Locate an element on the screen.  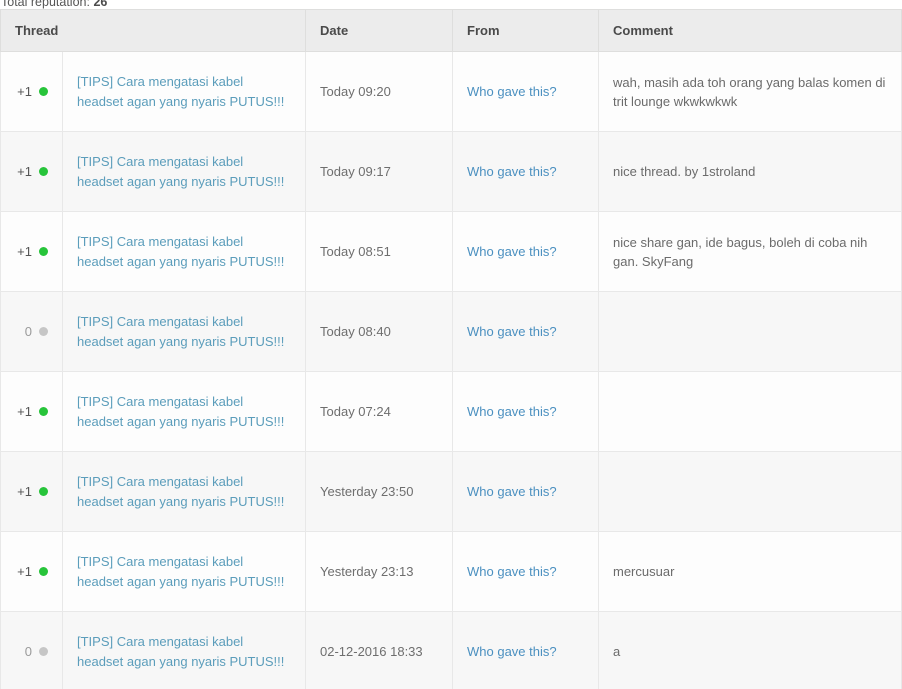
table-header: Thread Date From Comment is located at coordinates (451, 30).